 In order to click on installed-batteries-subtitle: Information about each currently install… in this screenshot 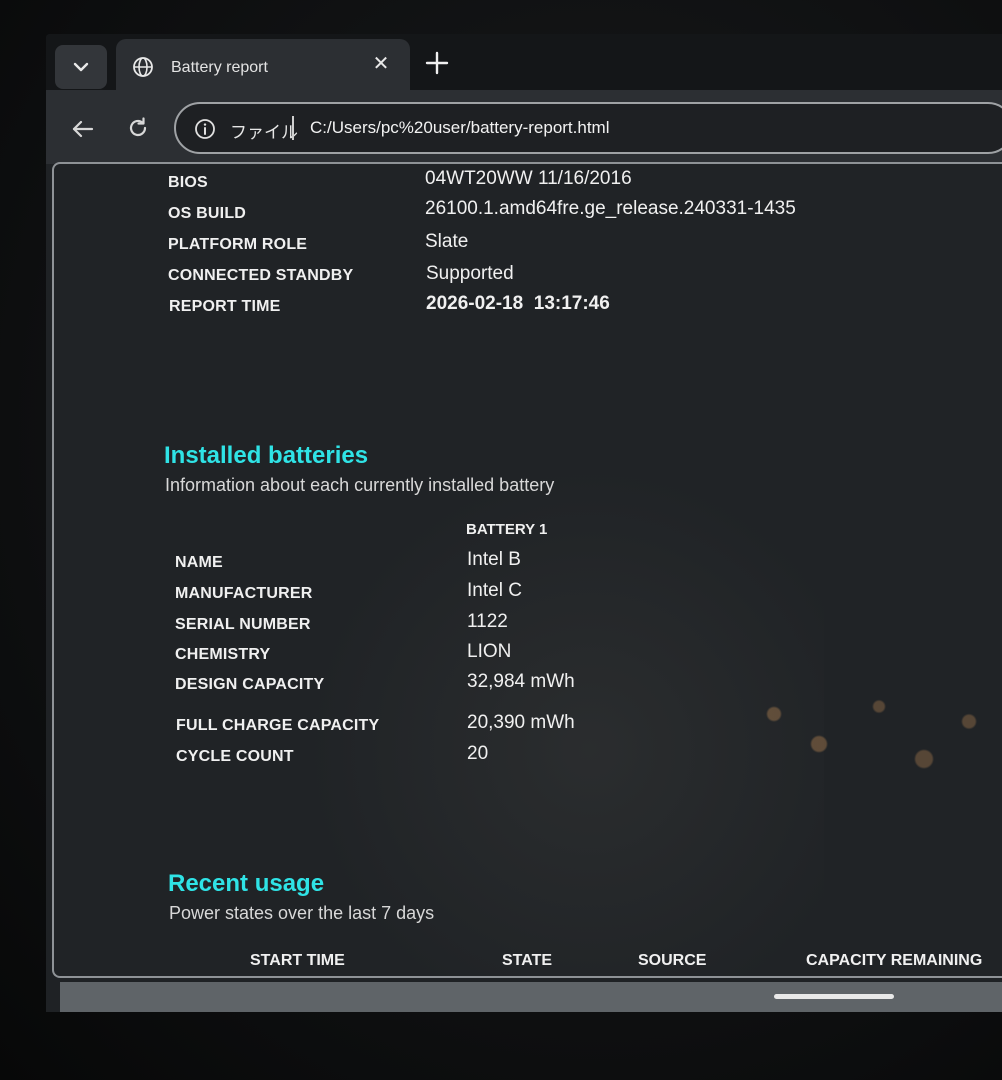, I will do `click(360, 485)`.